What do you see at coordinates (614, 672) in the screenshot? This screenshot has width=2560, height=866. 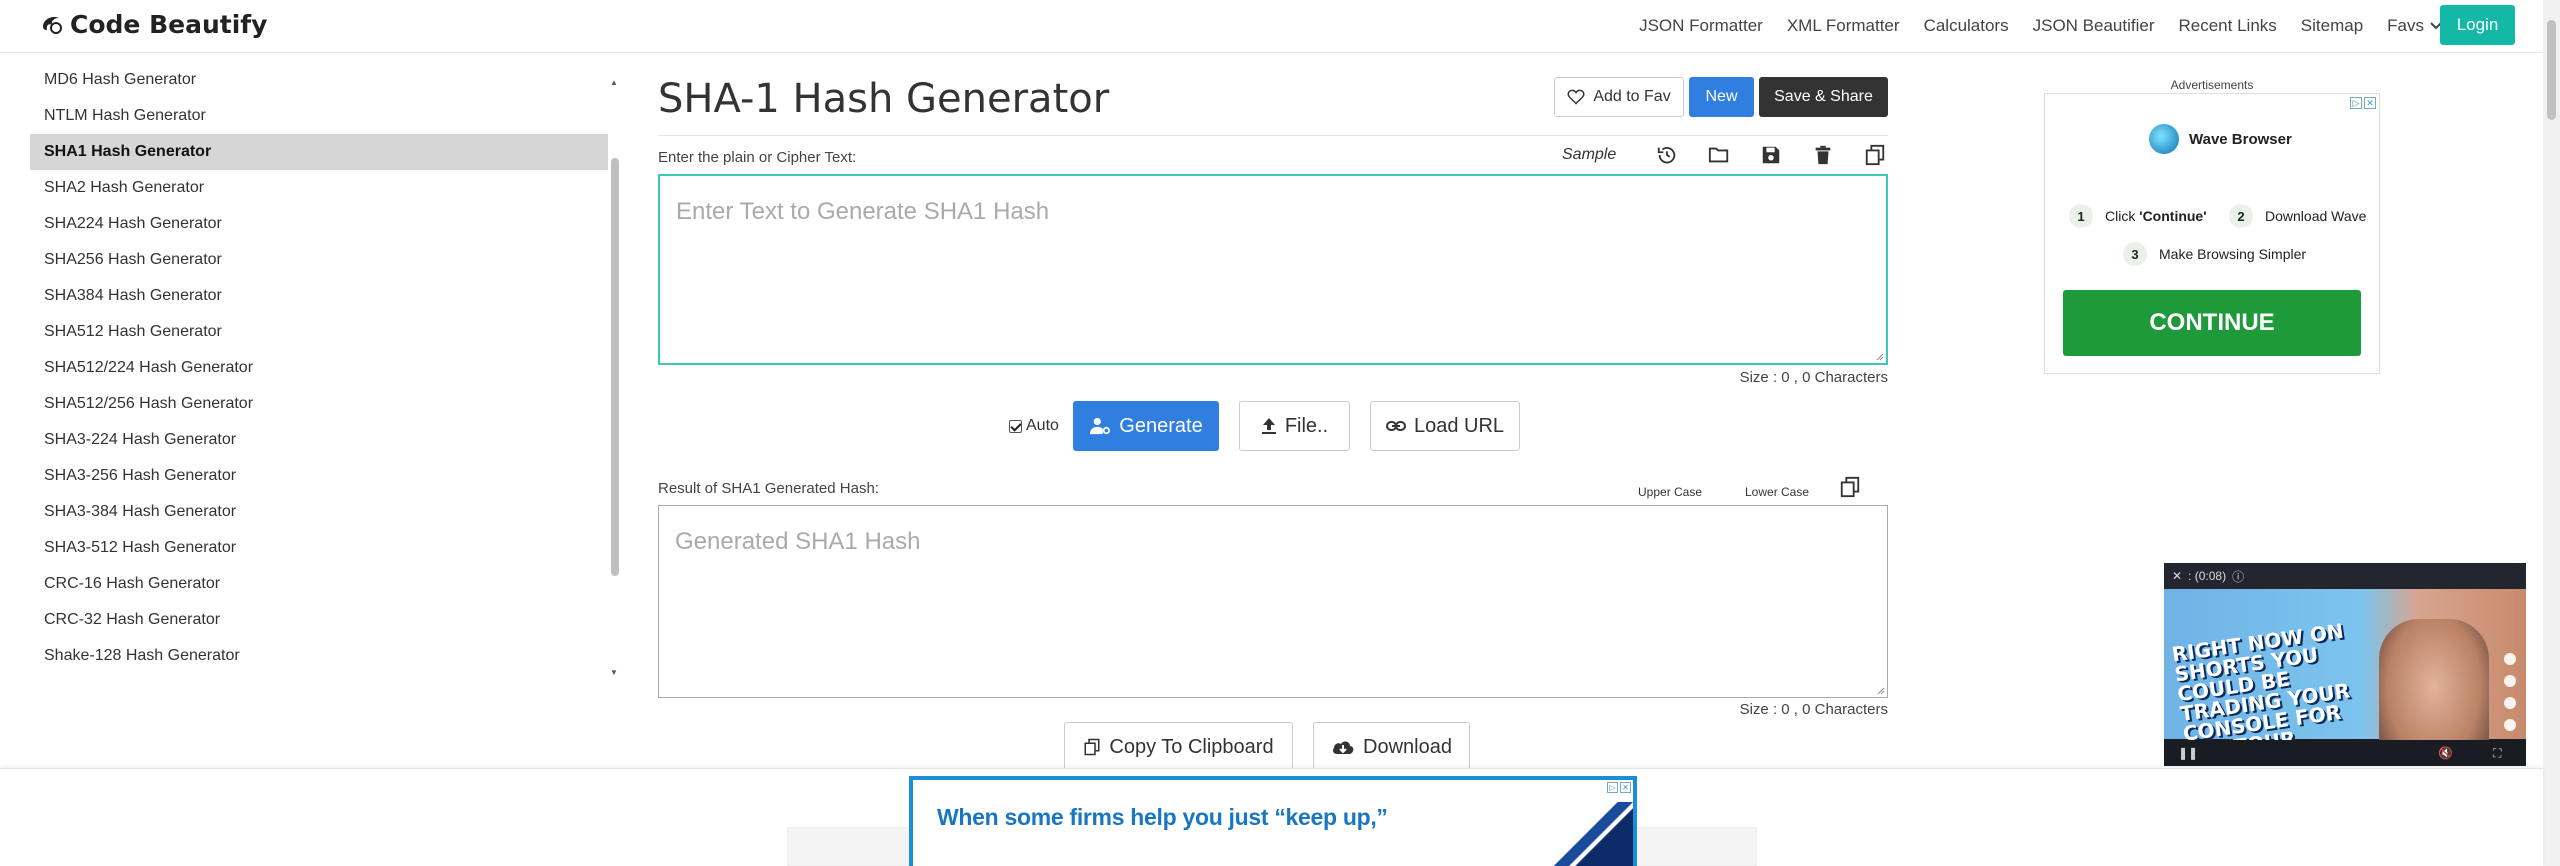 I see `scroll-down-arrow-icon: ▼` at bounding box center [614, 672].